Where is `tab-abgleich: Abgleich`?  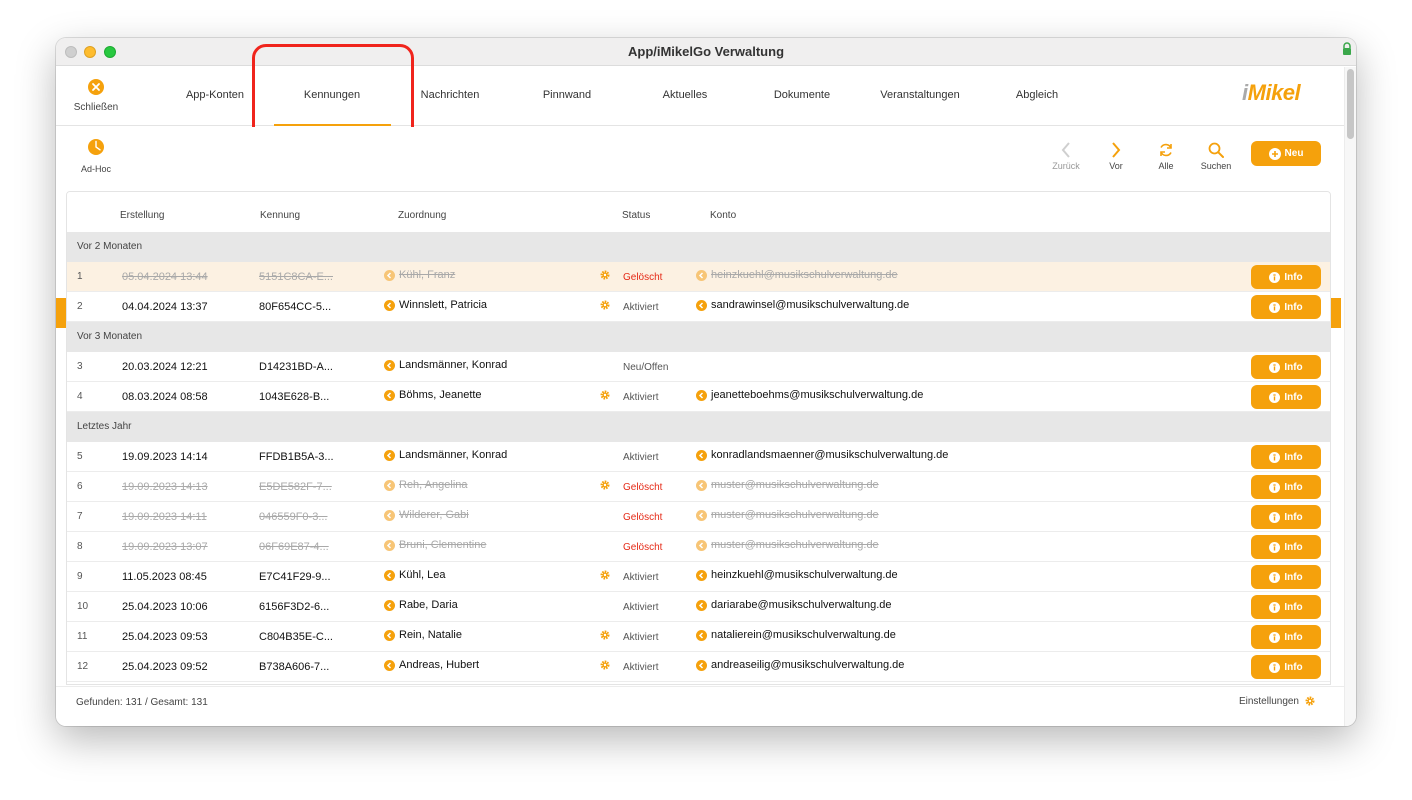 tab-abgleich: Abgleich is located at coordinates (1037, 95).